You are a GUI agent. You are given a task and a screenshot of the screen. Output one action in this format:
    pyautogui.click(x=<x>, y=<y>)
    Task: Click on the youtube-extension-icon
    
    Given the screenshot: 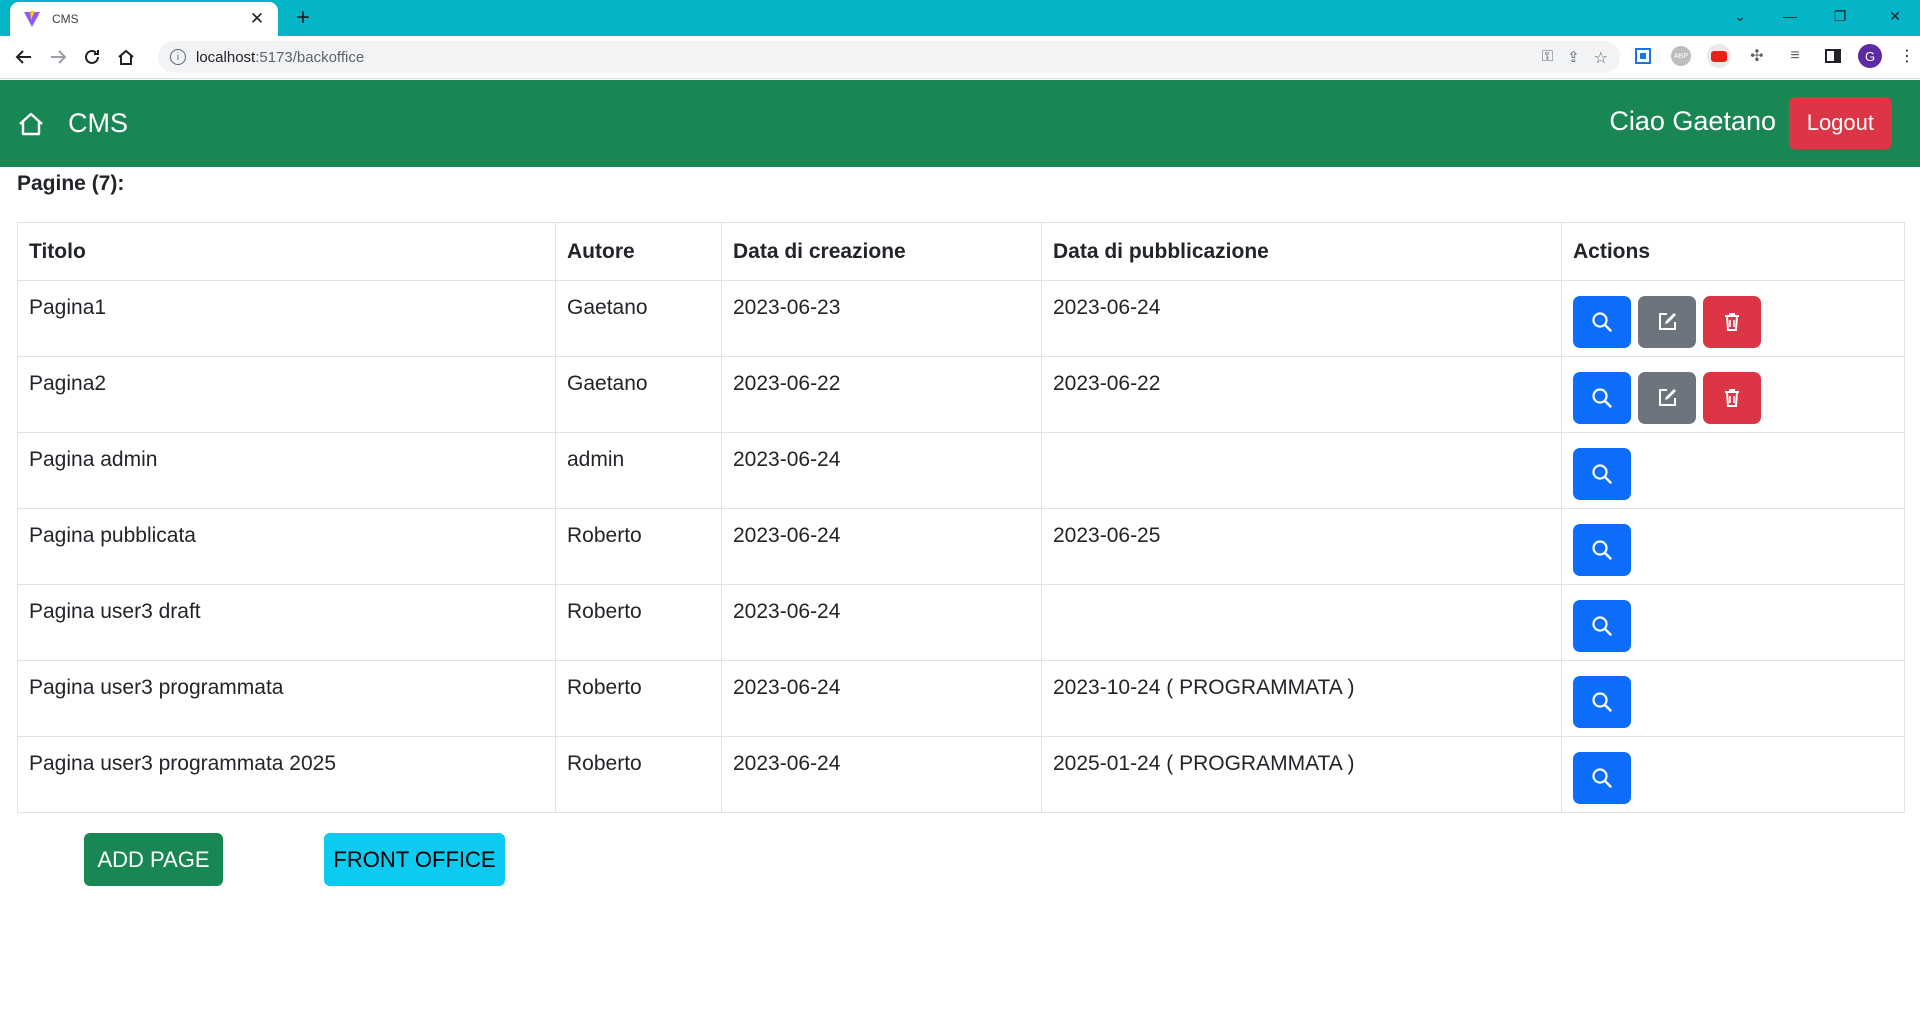 What is the action you would take?
    pyautogui.click(x=1719, y=56)
    